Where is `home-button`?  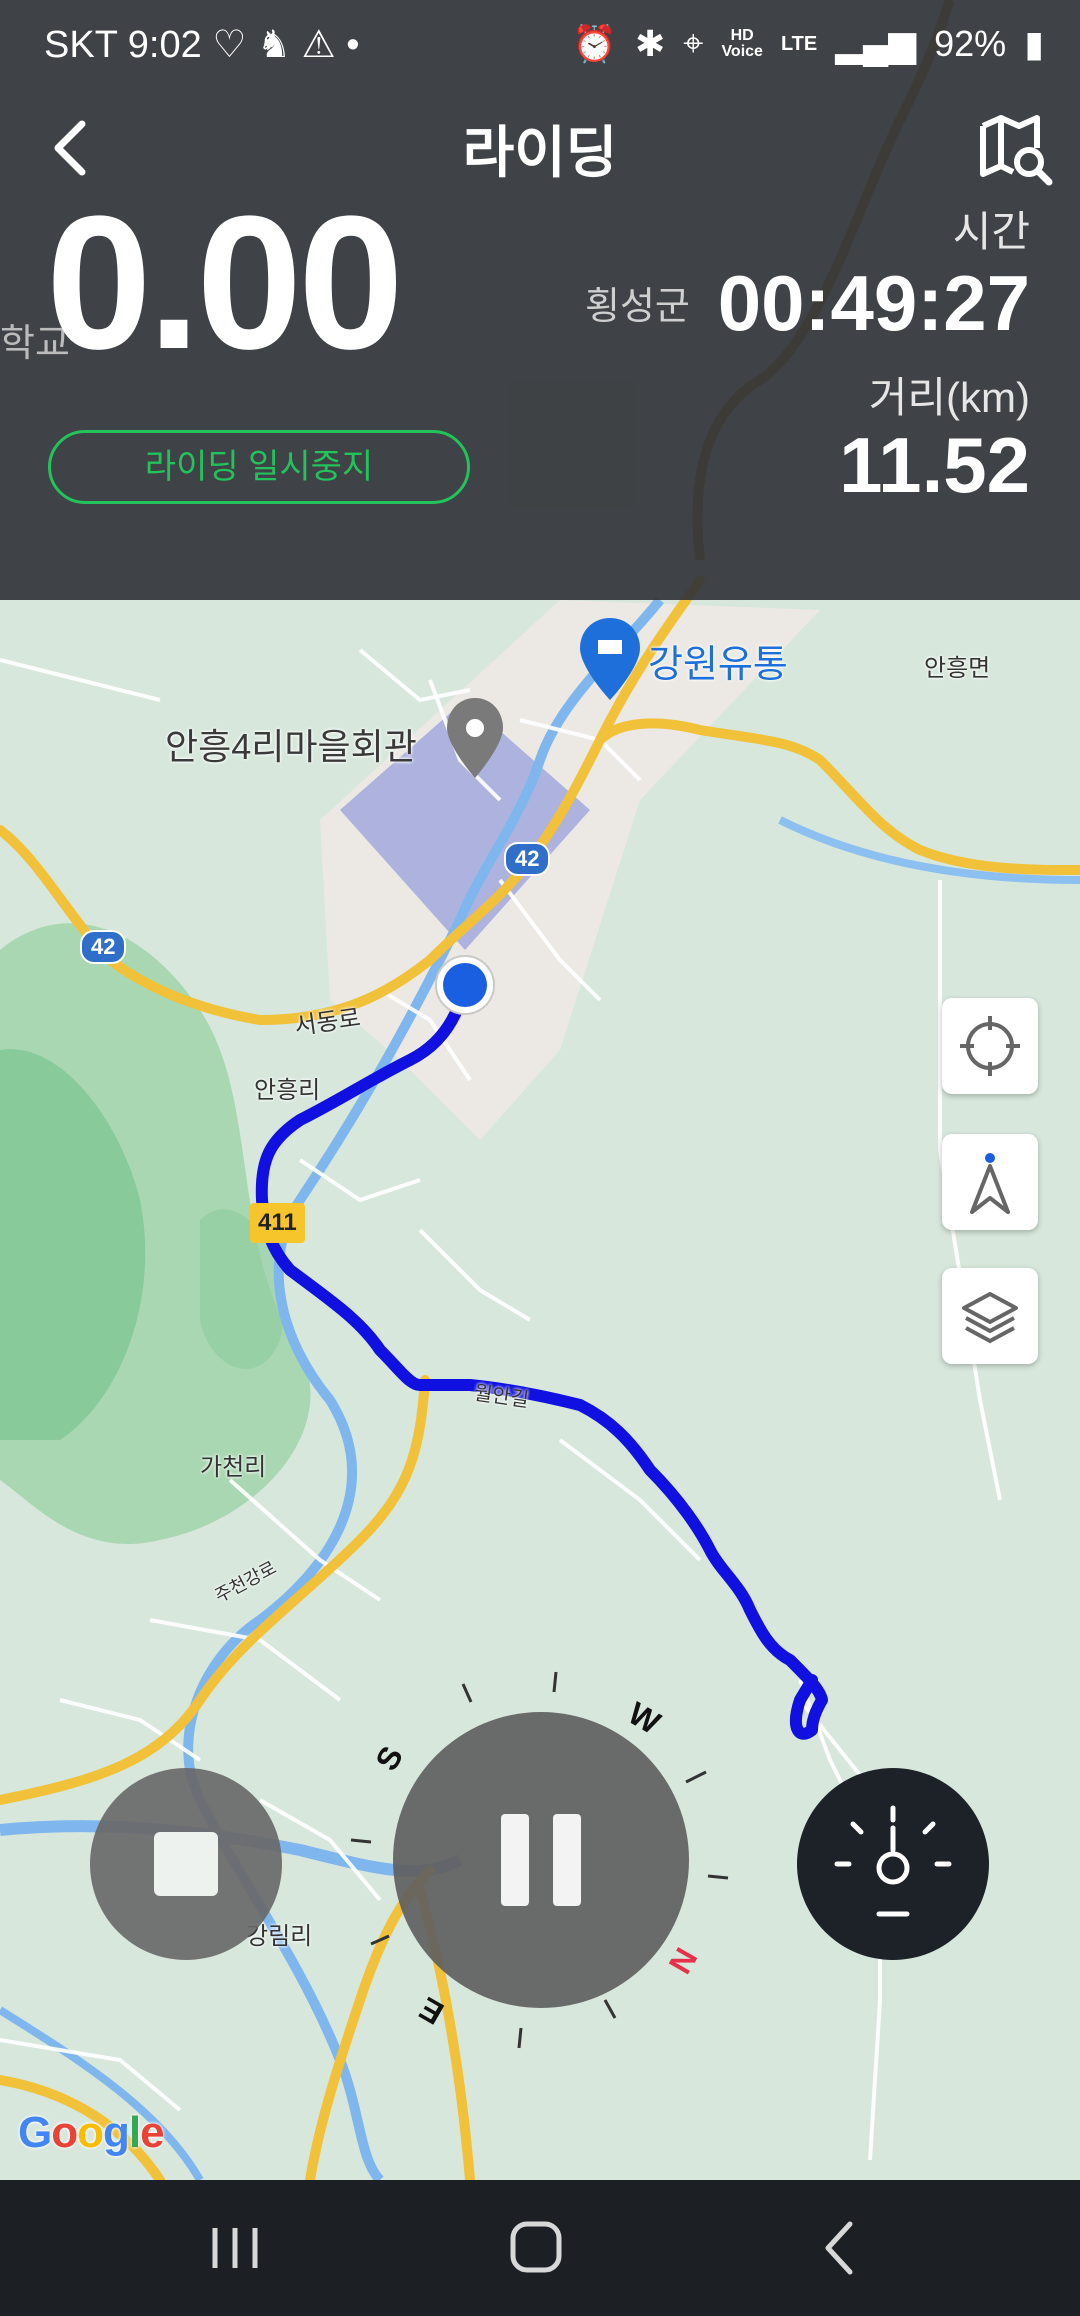 home-button is located at coordinates (536, 2248).